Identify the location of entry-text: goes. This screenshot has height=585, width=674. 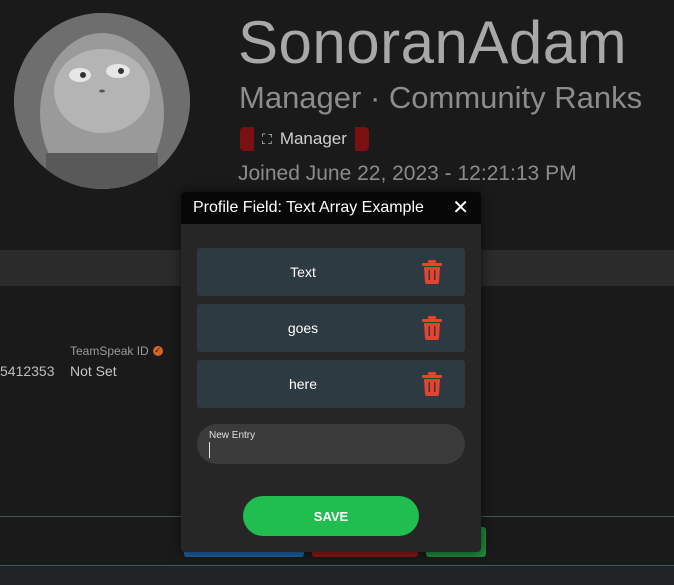
(303, 328).